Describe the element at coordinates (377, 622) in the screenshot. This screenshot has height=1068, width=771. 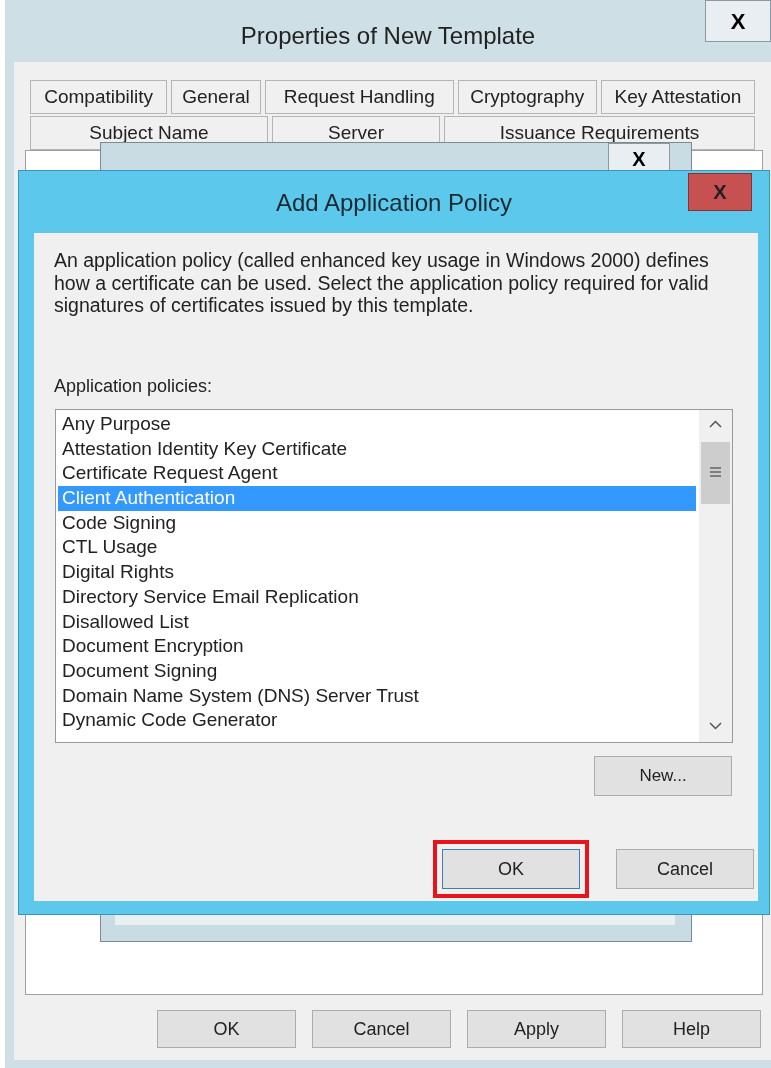
I see `list-item: Disallowed List` at that location.